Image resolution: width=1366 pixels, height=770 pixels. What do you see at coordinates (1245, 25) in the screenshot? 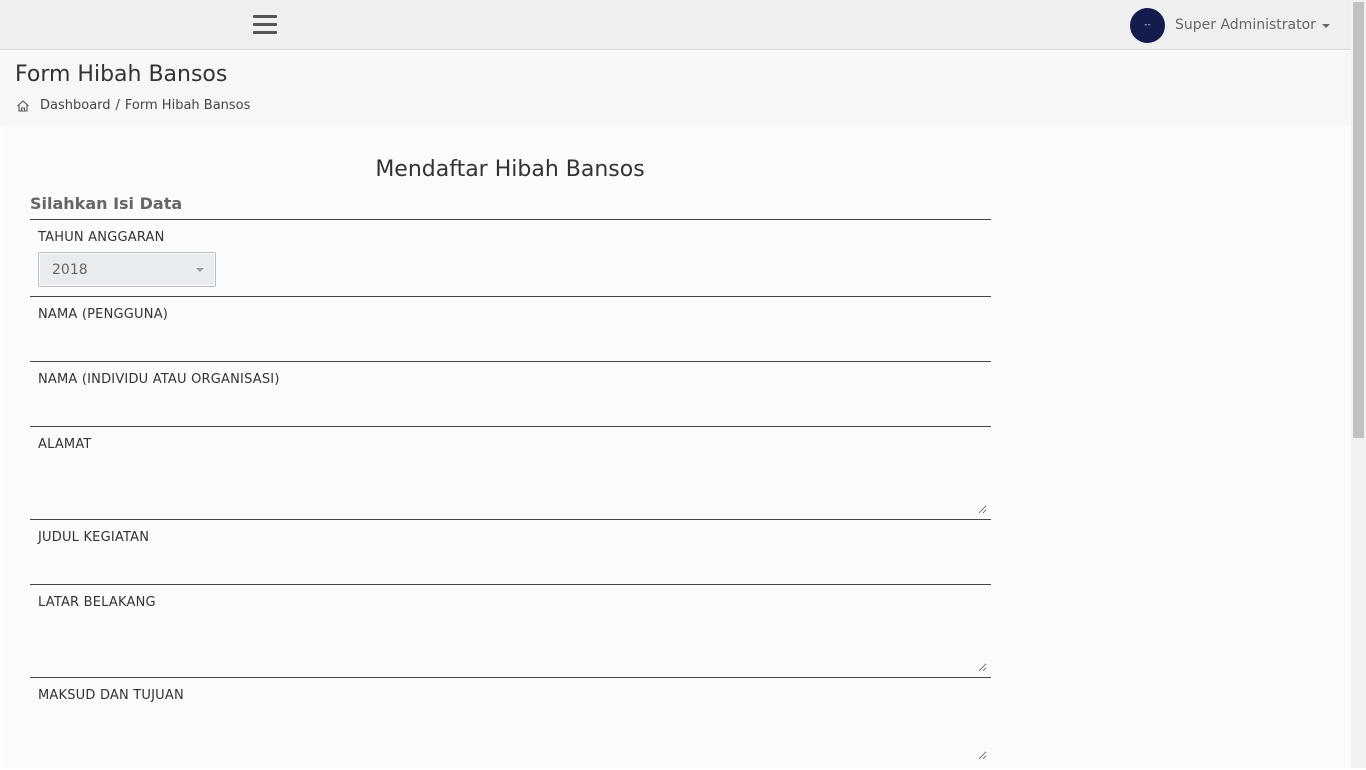
I see `user-name: Super Administrator` at bounding box center [1245, 25].